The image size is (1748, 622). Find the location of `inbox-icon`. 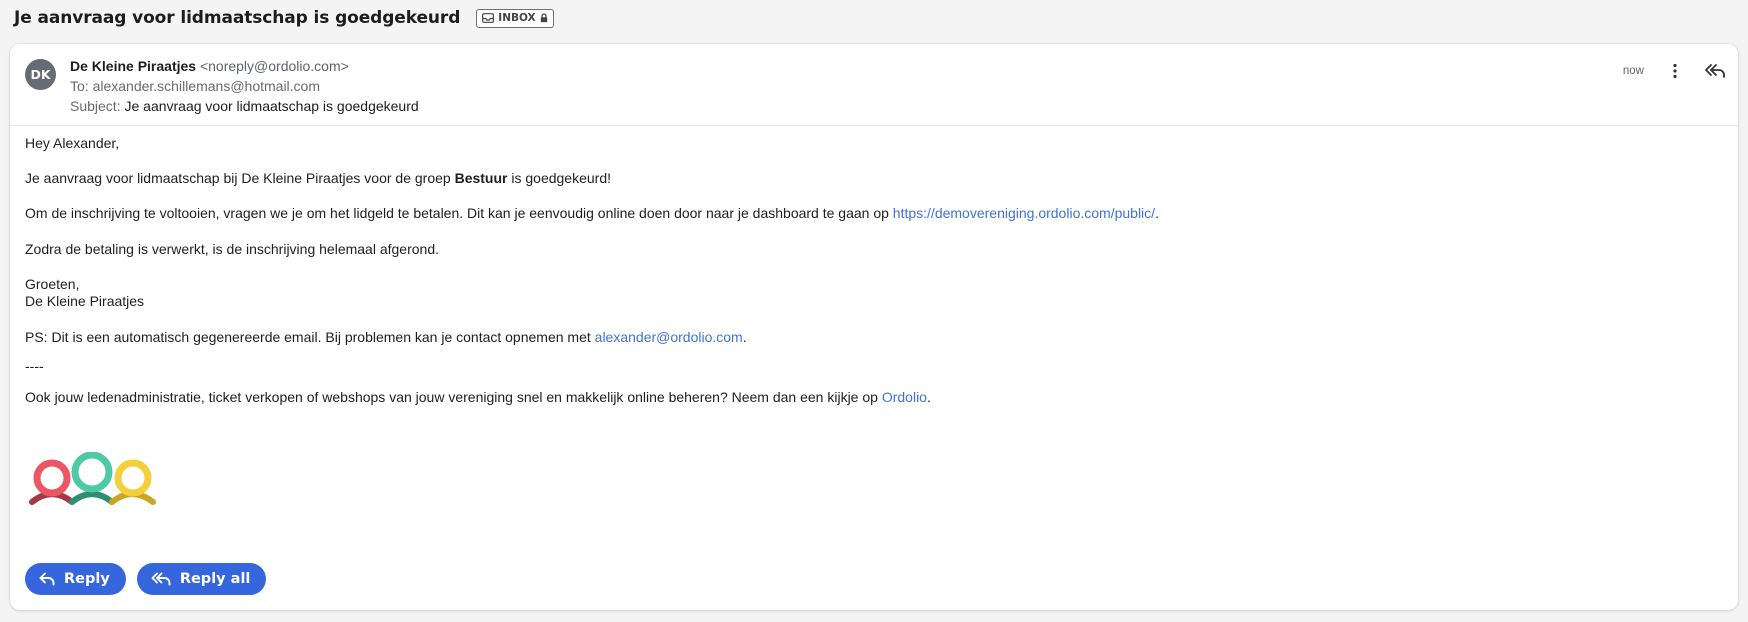

inbox-icon is located at coordinates (488, 18).